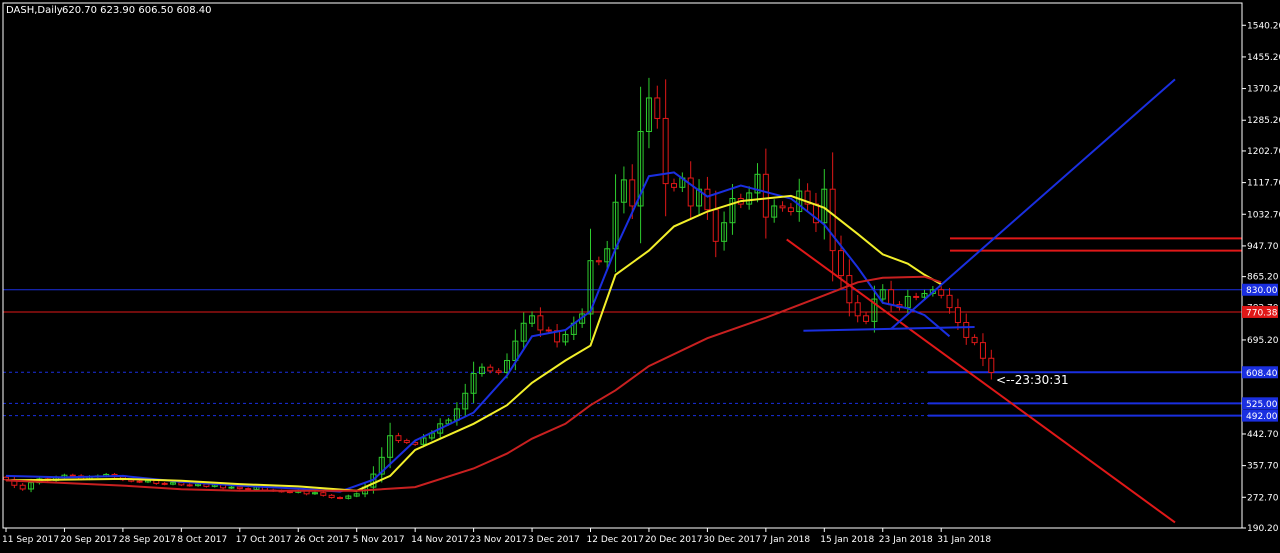 This screenshot has width=1280, height=553. Describe the element at coordinates (1263, 435) in the screenshot. I see `y-tick-label: 442.70` at that location.